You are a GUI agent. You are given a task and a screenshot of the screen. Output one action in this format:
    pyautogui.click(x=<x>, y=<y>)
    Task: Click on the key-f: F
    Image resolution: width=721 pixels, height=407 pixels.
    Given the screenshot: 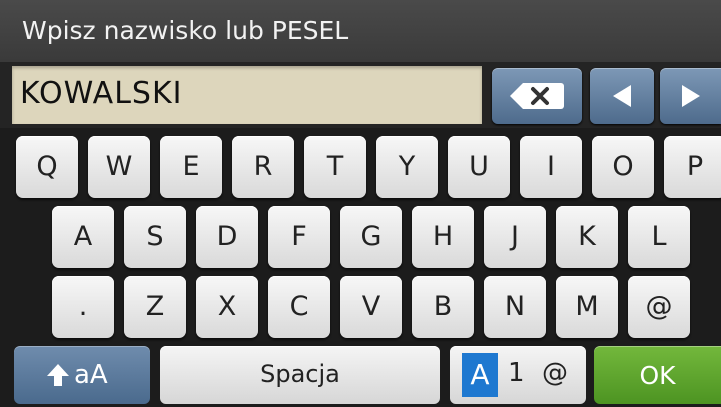 What is the action you would take?
    pyautogui.click(x=299, y=237)
    